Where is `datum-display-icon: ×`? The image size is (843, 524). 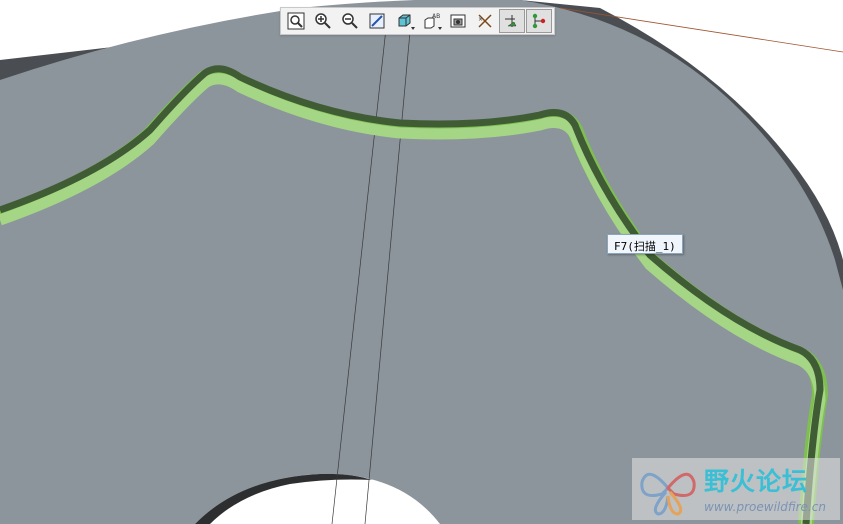
datum-display-icon: × is located at coordinates (485, 21).